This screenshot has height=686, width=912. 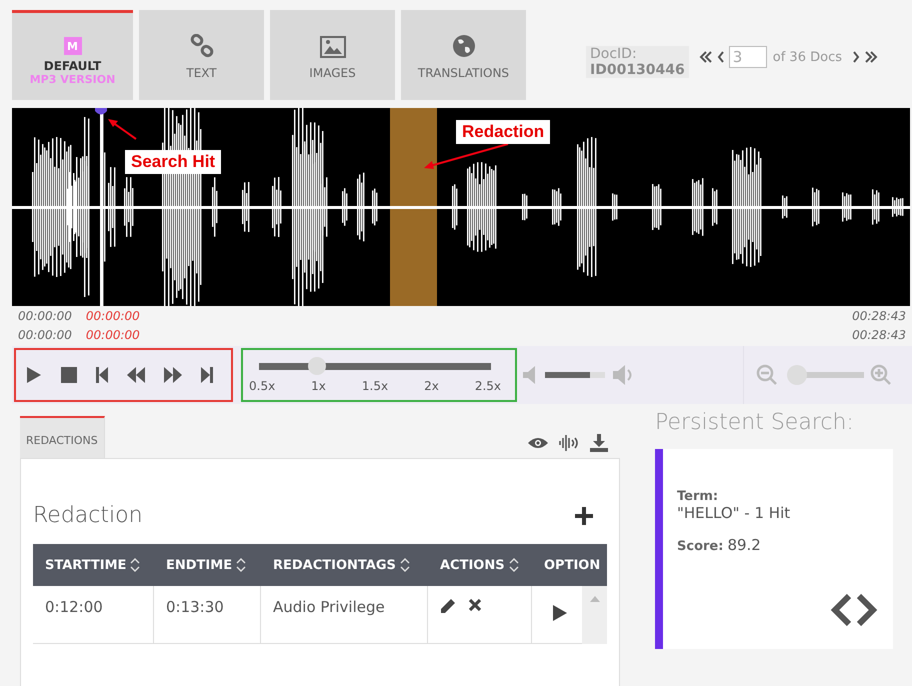 What do you see at coordinates (122, 129) in the screenshot?
I see `arrow` at bounding box center [122, 129].